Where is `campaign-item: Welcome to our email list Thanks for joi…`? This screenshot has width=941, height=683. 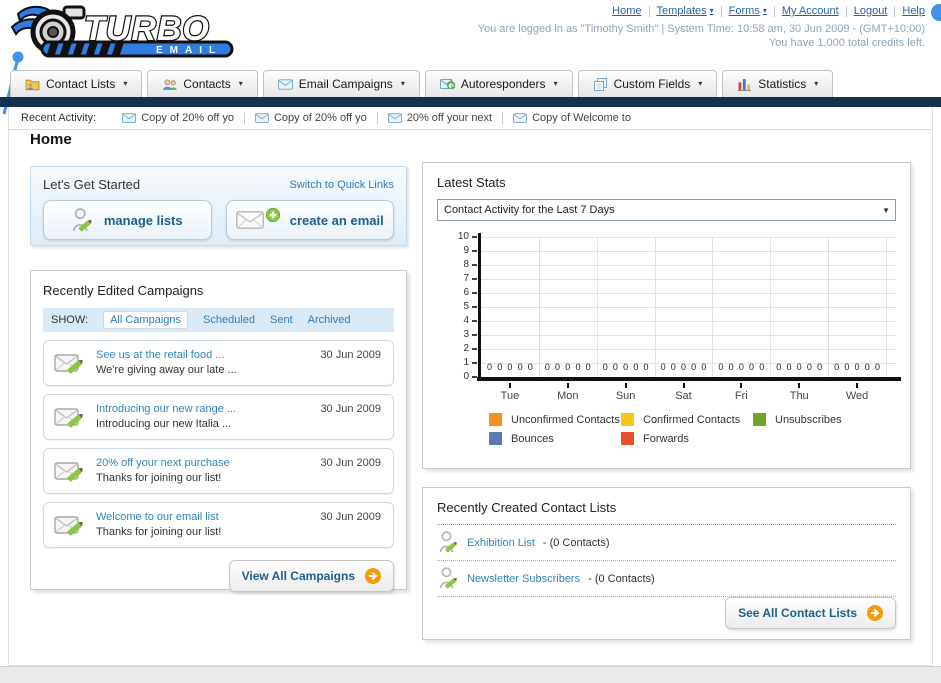 campaign-item: Welcome to our email list Thanks for joi… is located at coordinates (218, 525).